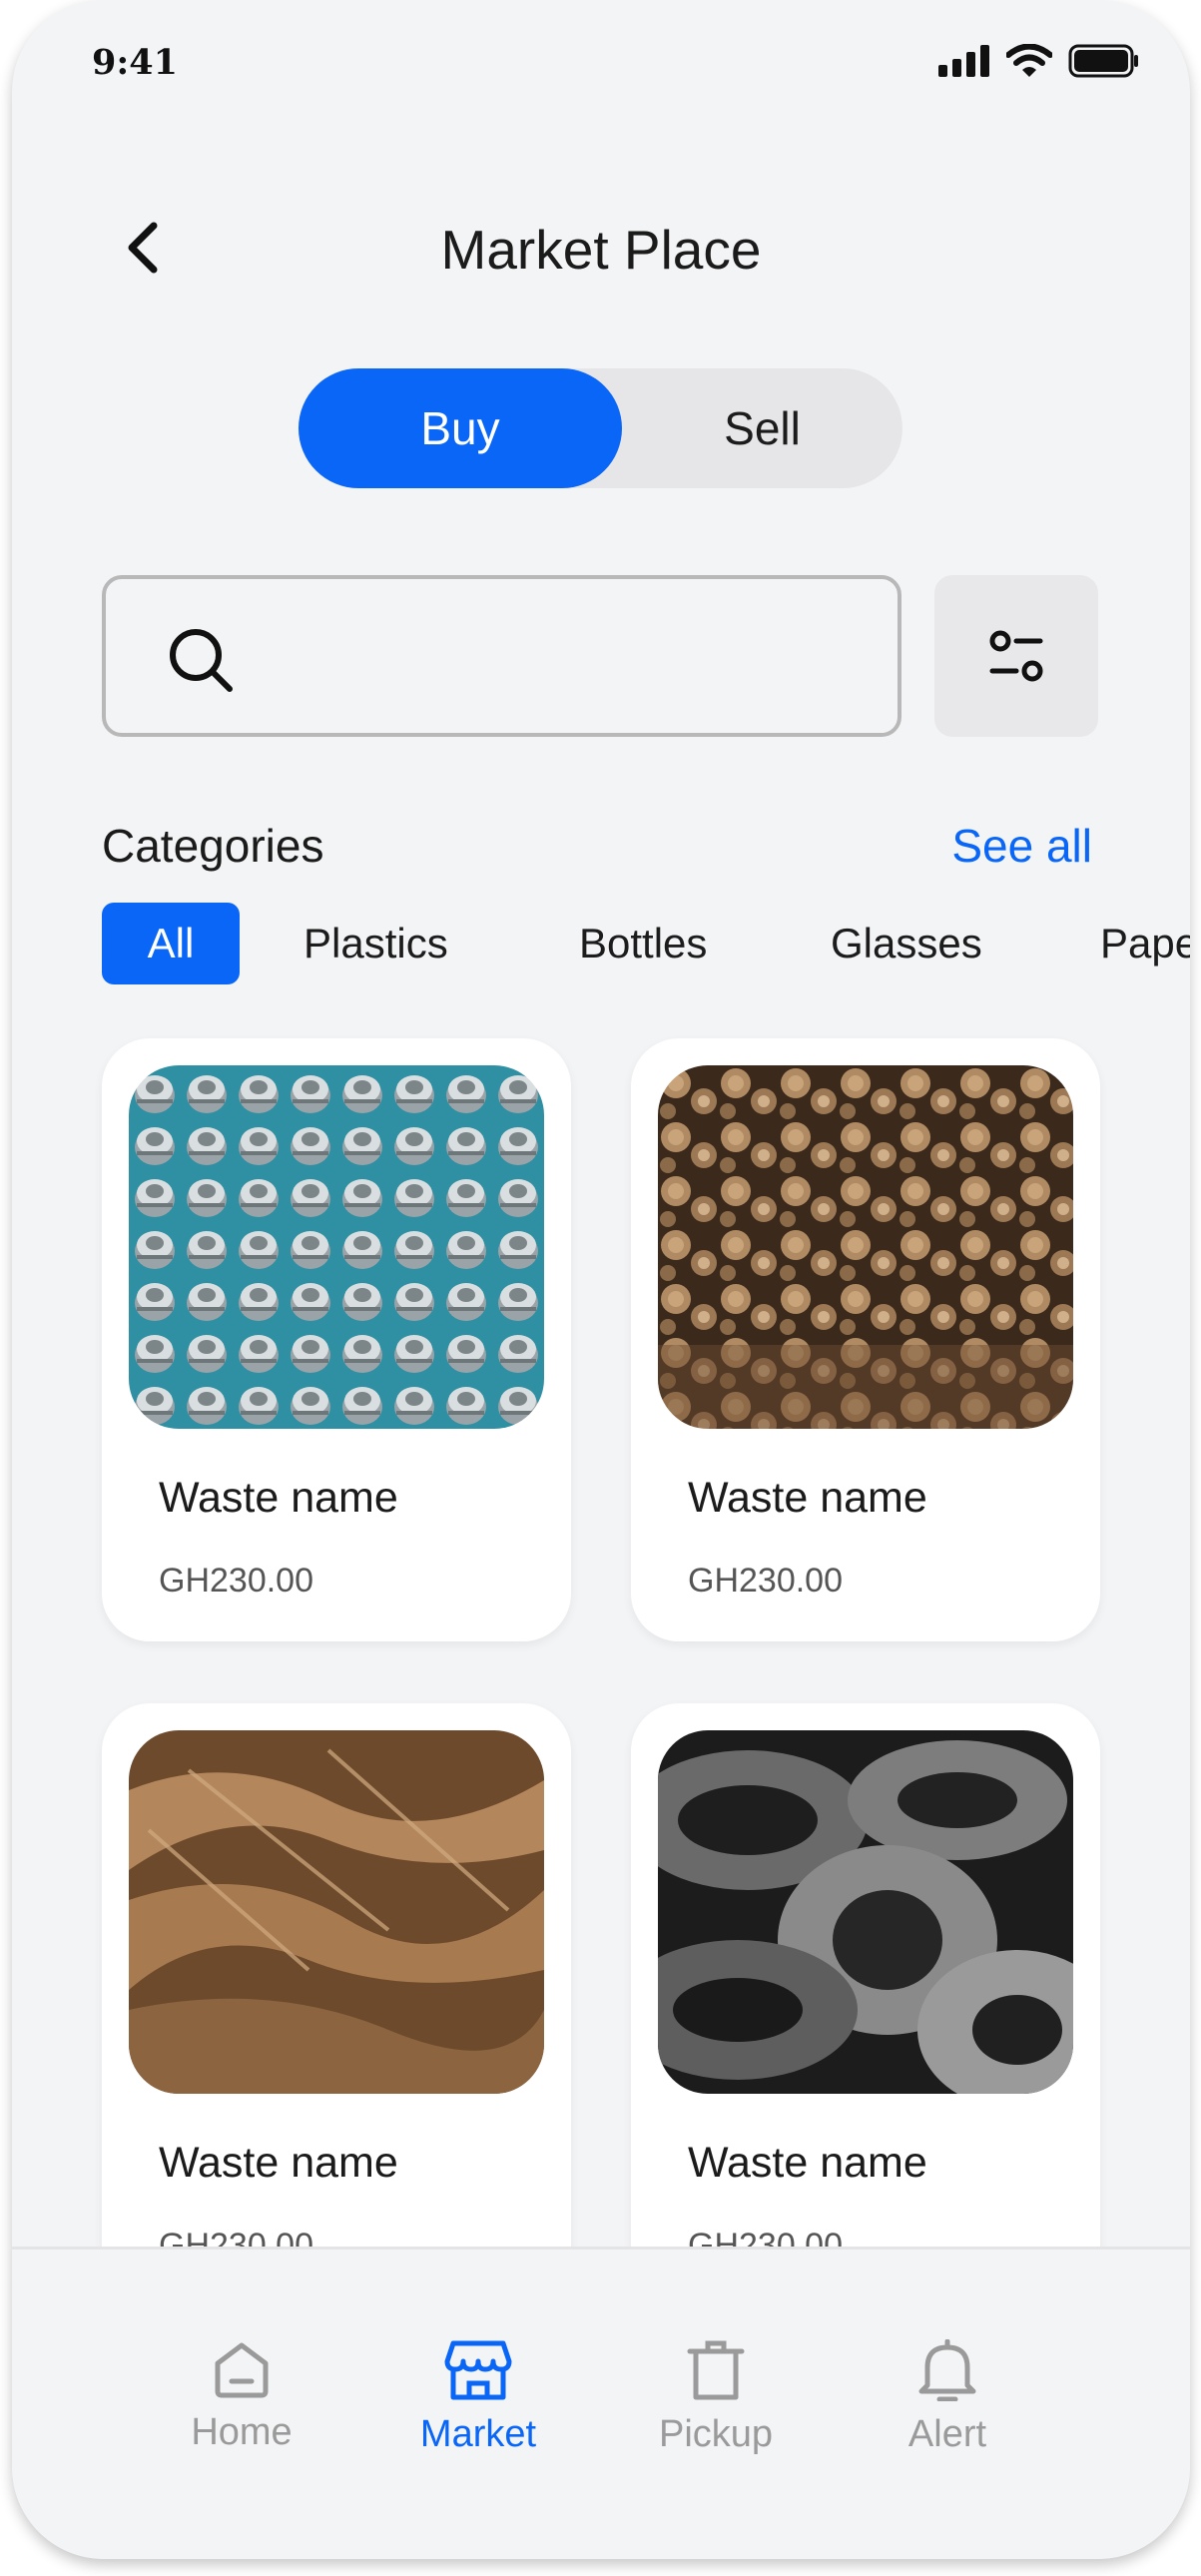  Describe the element at coordinates (1029, 60) in the screenshot. I see `wifi-icon` at that location.